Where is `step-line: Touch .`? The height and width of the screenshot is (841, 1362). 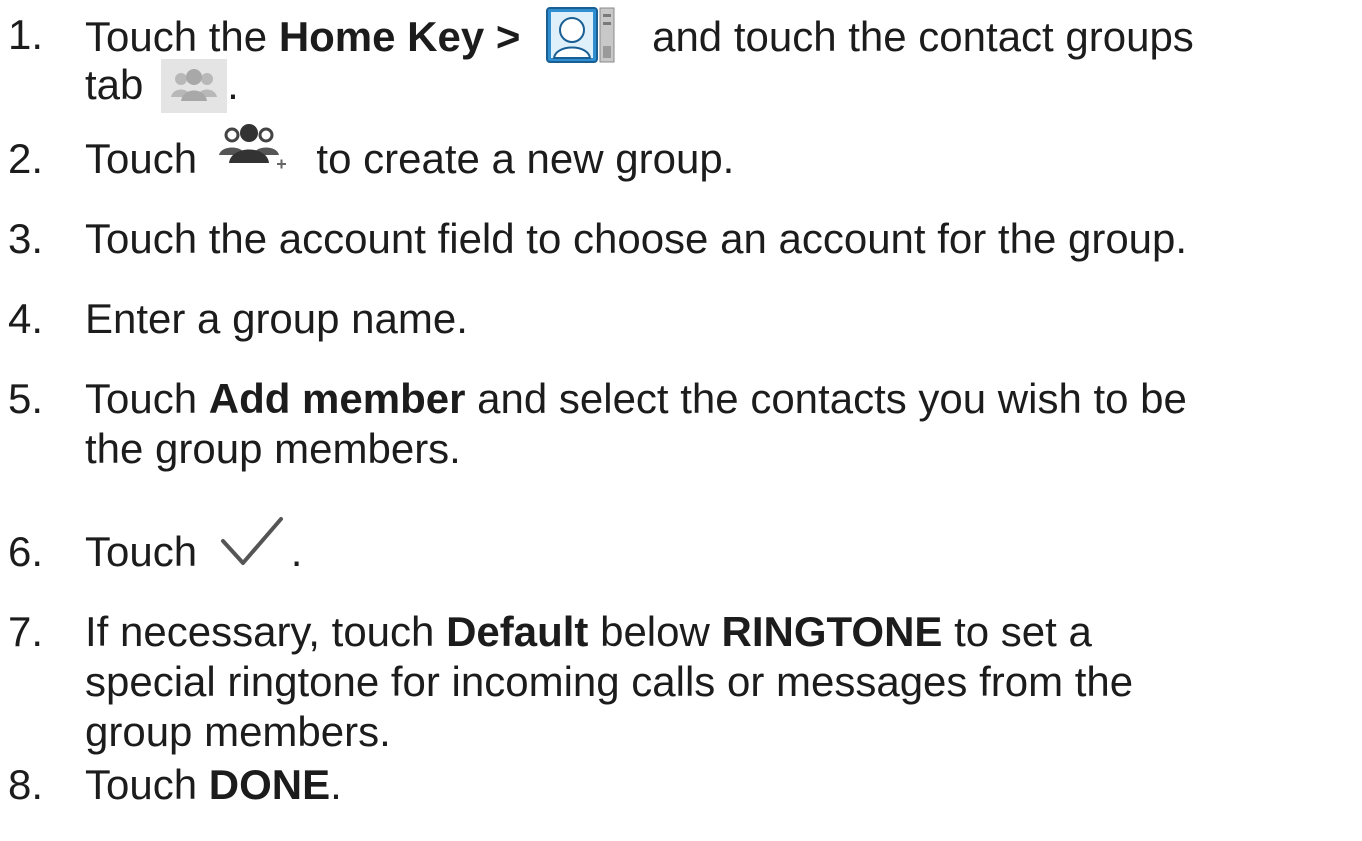 step-line: Touch . is located at coordinates (193, 547).